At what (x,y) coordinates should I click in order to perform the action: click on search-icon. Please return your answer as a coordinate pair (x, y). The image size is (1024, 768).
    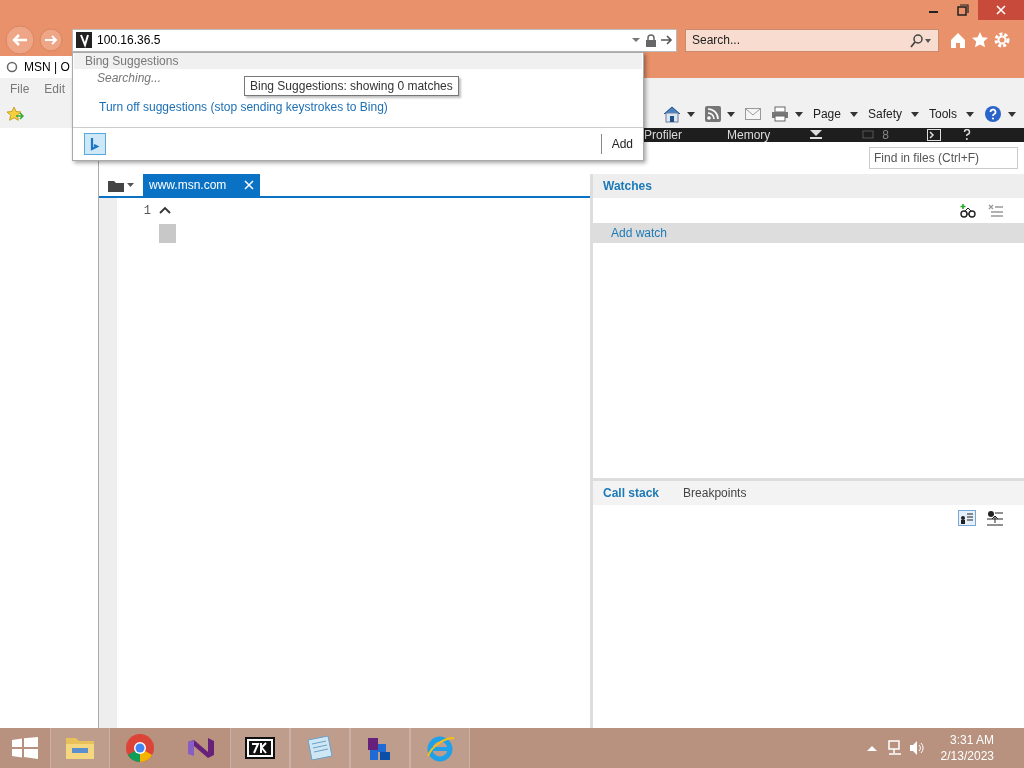
    Looking at the image, I should click on (920, 40).